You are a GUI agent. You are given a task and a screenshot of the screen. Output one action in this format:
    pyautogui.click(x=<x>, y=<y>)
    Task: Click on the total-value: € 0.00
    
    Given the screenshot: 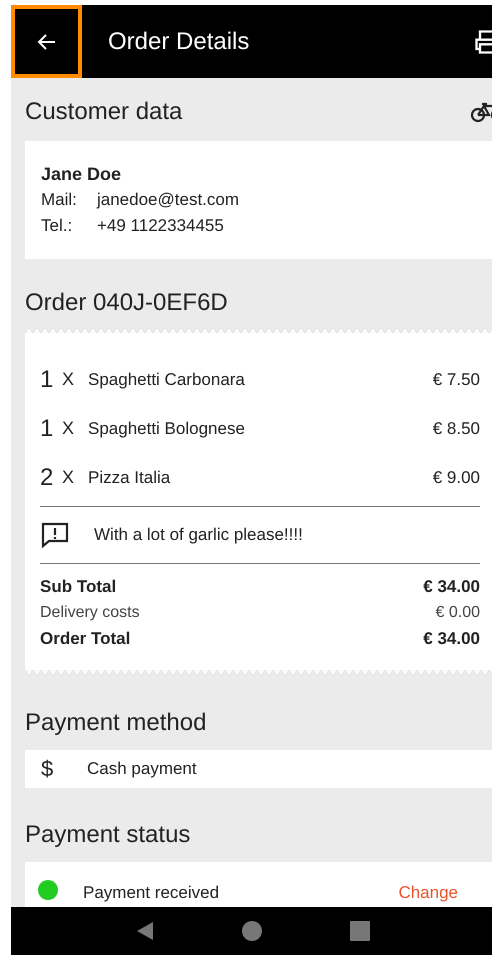 What is the action you would take?
    pyautogui.click(x=458, y=613)
    